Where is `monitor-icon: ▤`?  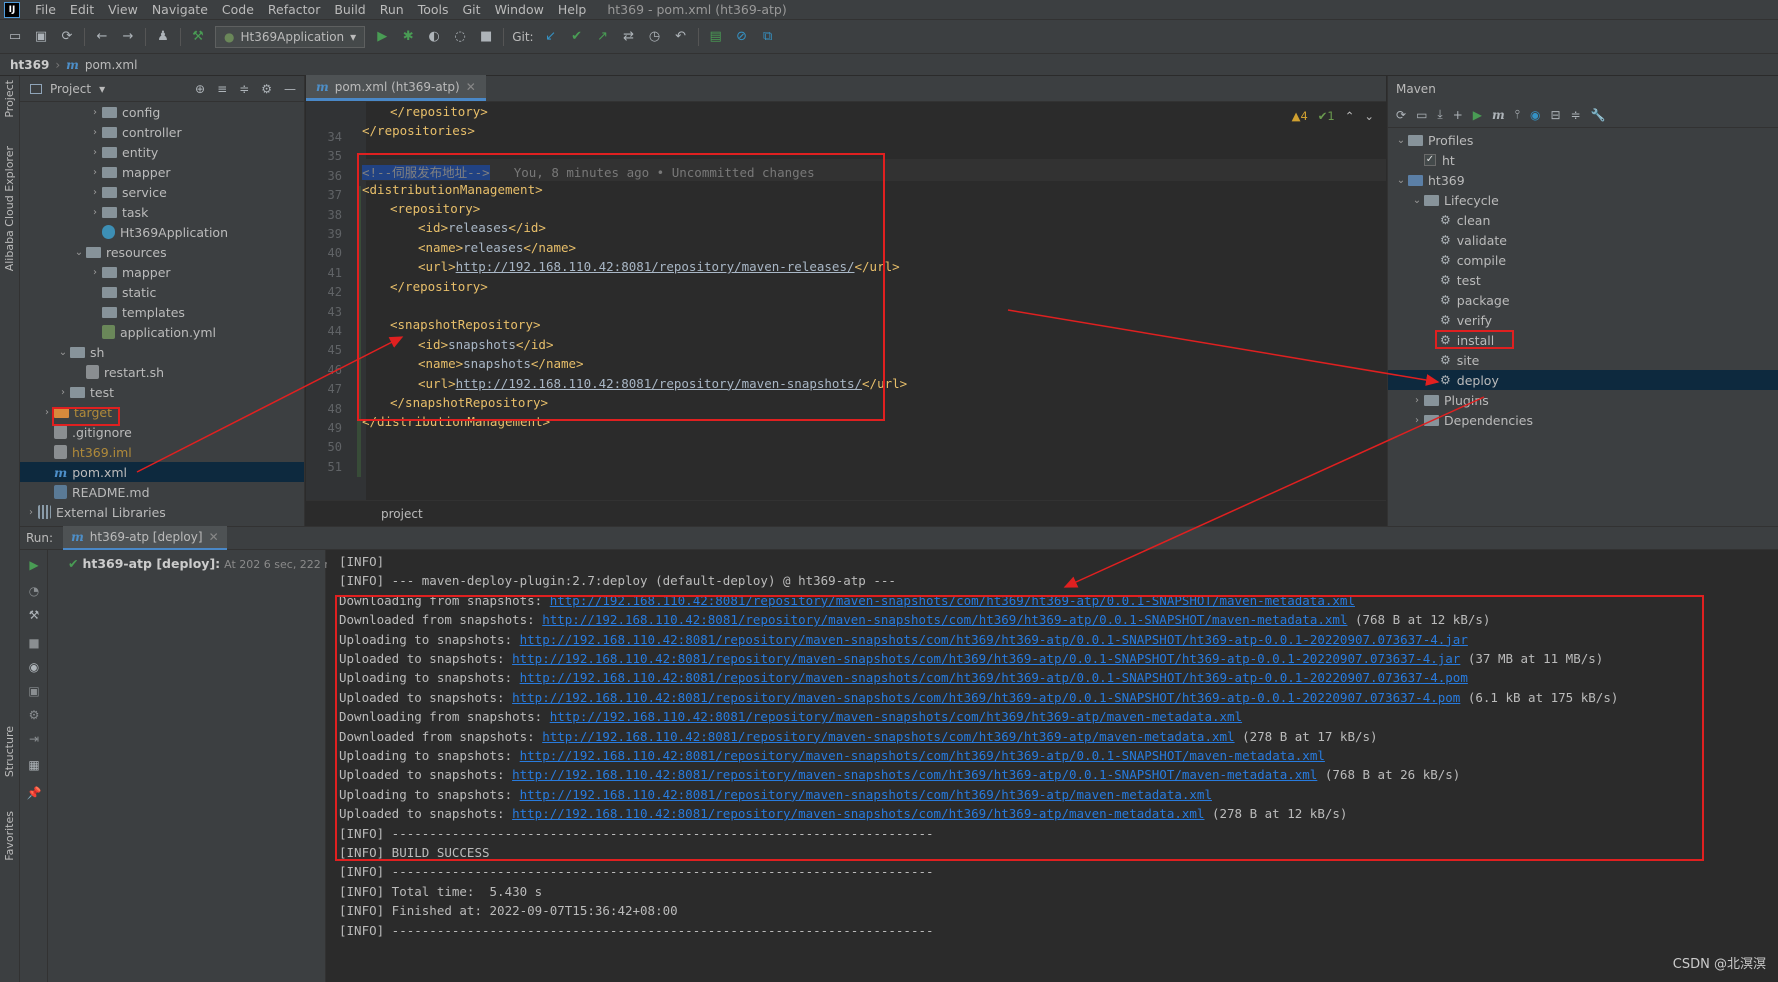 monitor-icon: ▤ is located at coordinates (716, 37).